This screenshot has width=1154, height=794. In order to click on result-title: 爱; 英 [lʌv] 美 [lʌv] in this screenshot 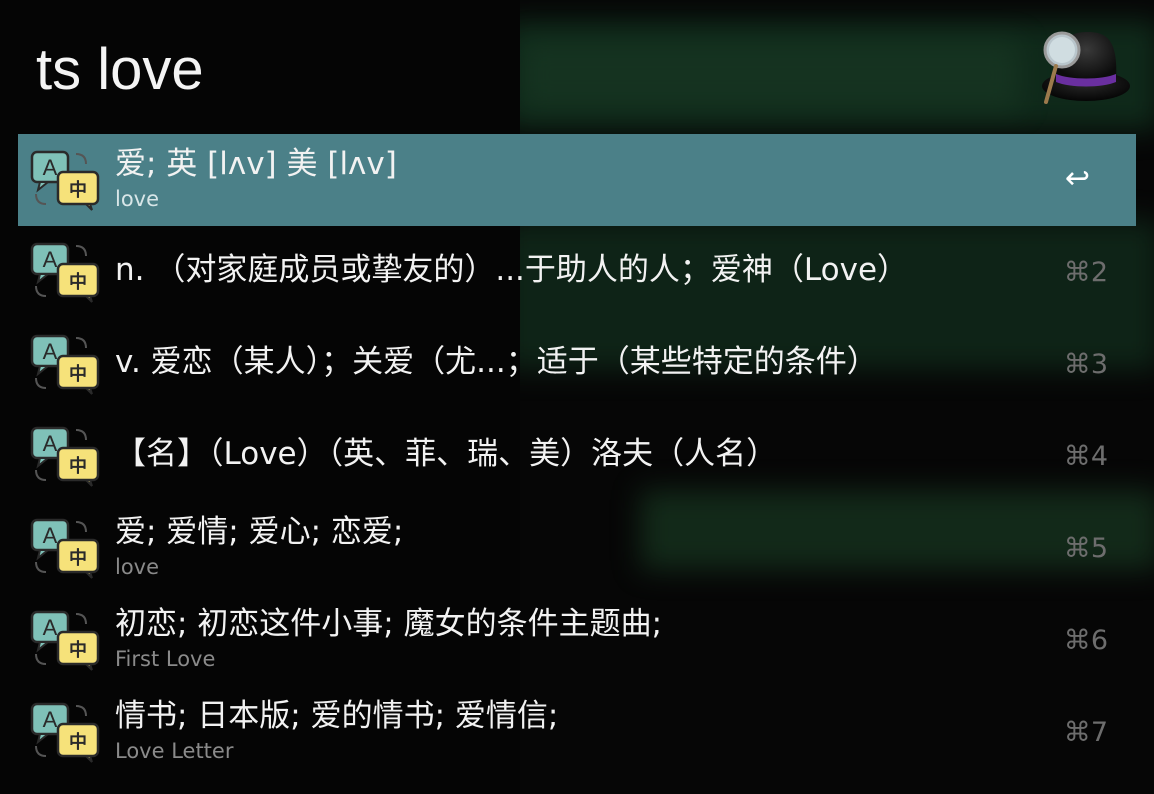, I will do `click(256, 164)`.